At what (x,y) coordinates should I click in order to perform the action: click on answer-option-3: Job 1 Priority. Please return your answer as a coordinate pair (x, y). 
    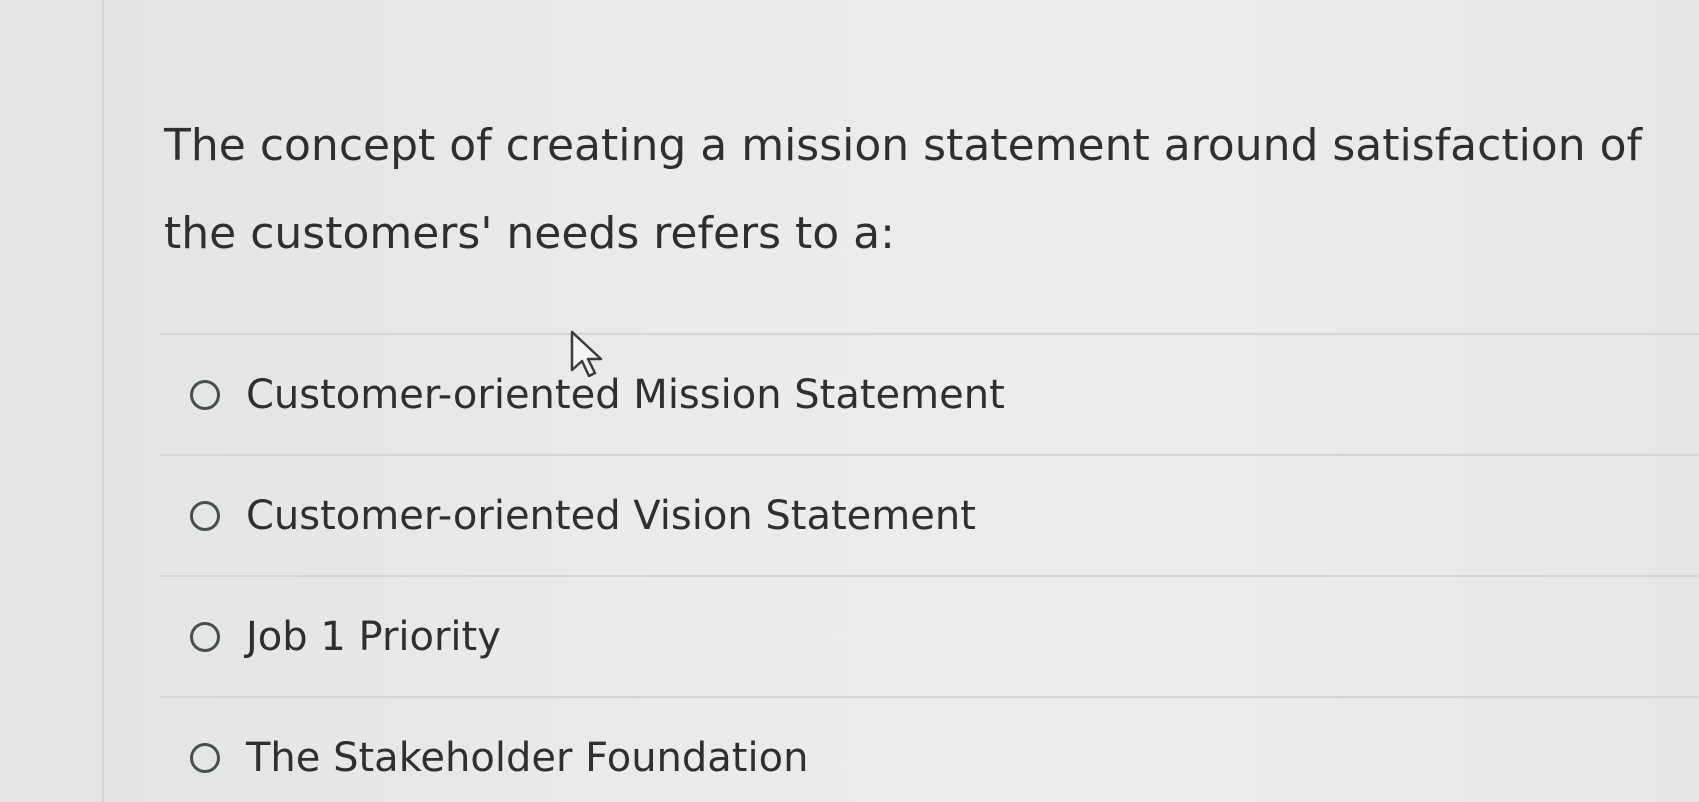
    Looking at the image, I should click on (929, 635).